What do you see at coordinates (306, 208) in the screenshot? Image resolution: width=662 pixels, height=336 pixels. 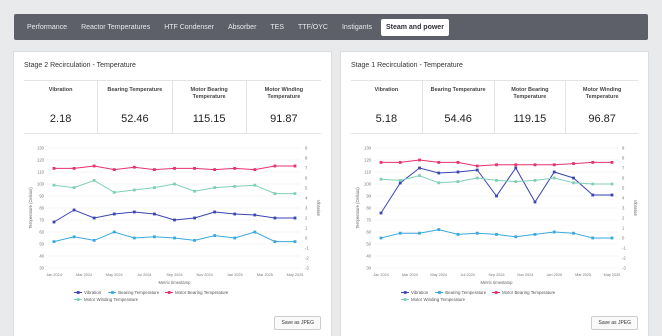 I see `y2-tick-label: 3` at bounding box center [306, 208].